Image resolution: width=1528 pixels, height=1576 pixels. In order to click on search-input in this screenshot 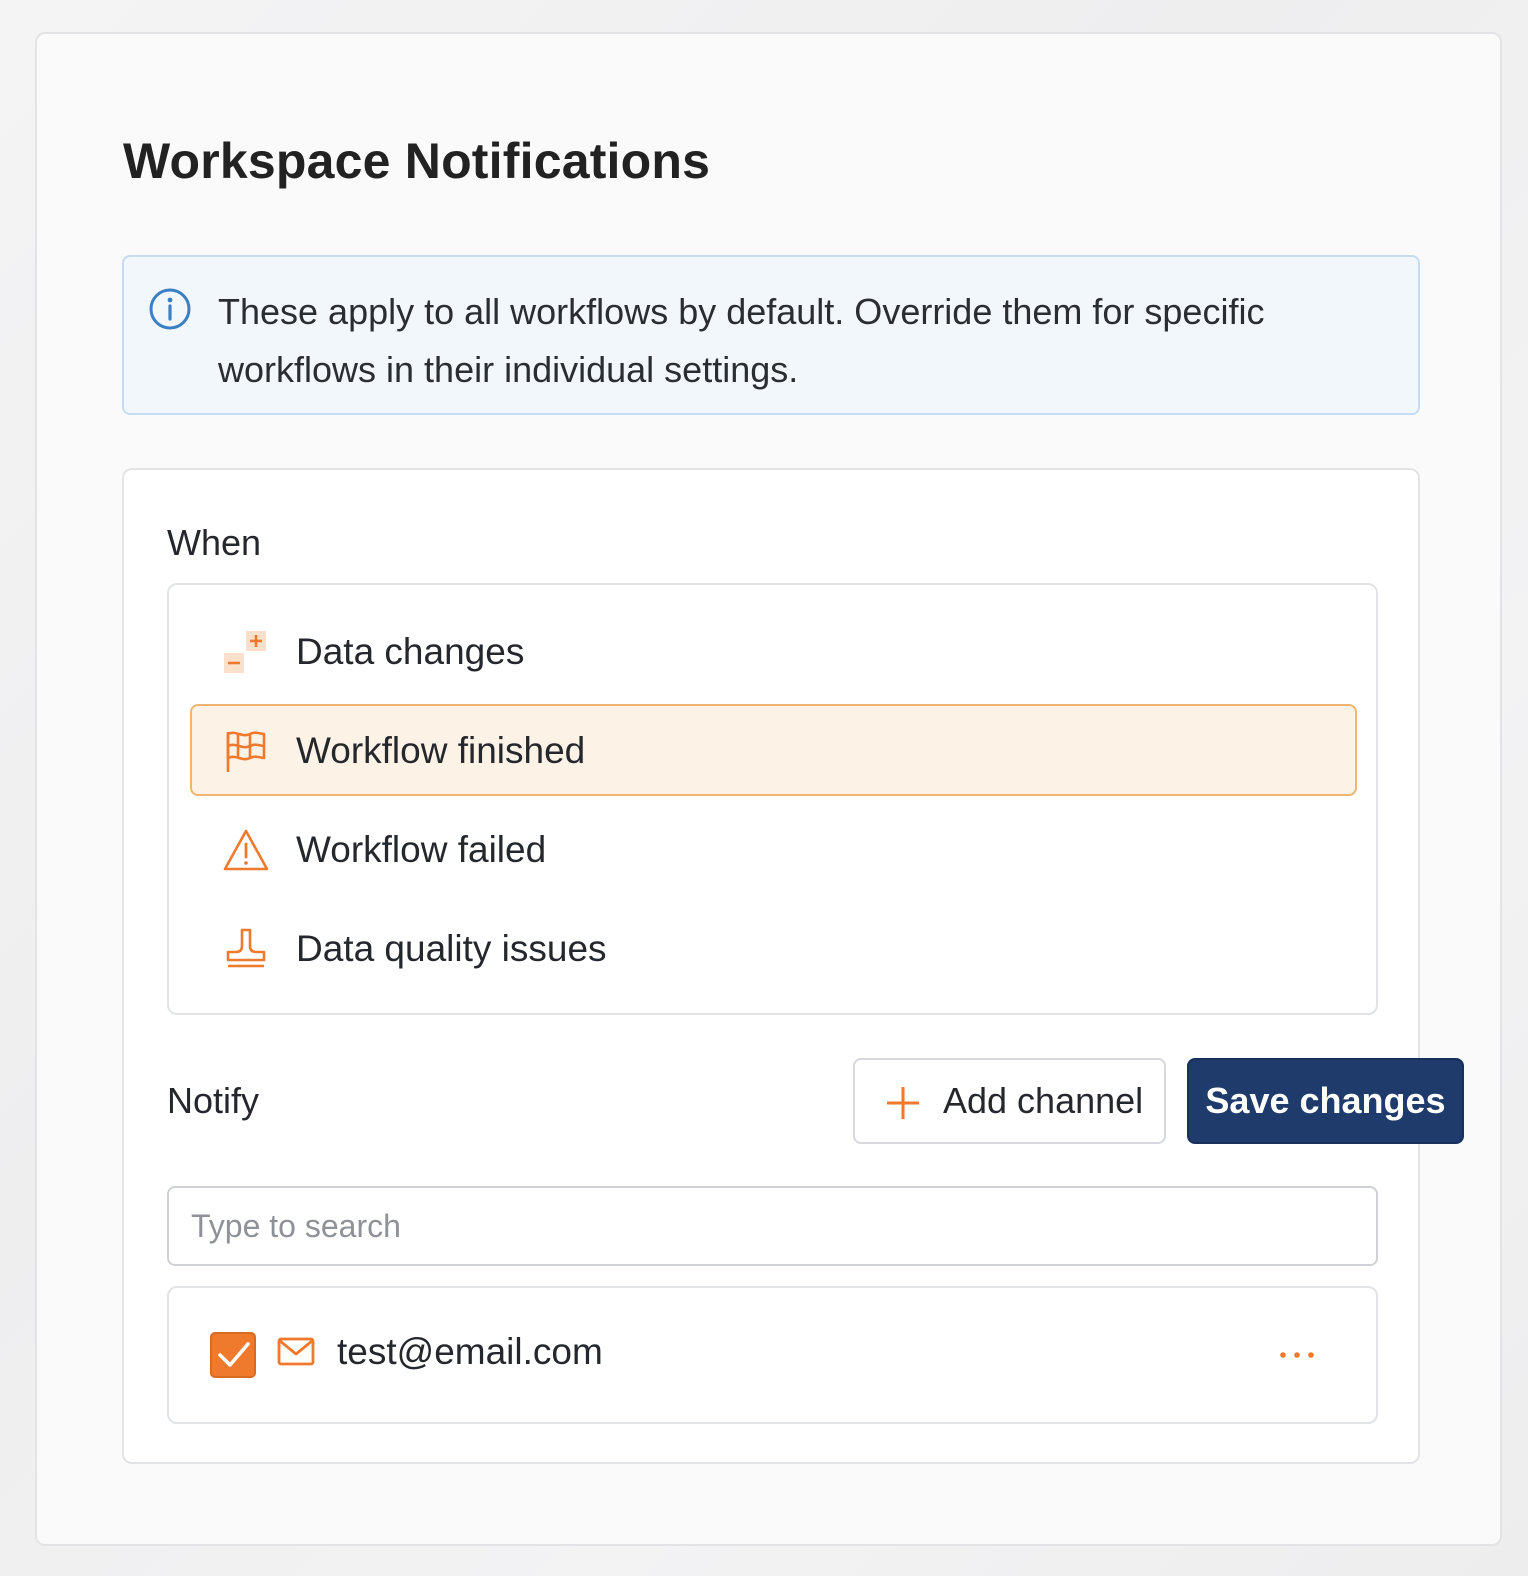, I will do `click(772, 1226)`.